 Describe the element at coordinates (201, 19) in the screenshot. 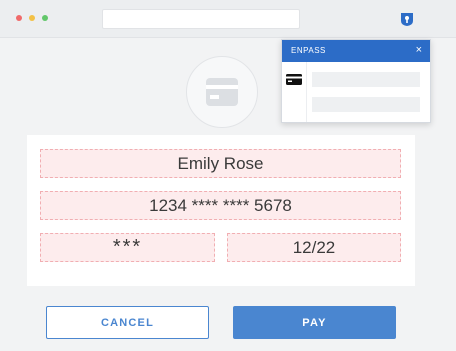

I see `address-bar` at that location.